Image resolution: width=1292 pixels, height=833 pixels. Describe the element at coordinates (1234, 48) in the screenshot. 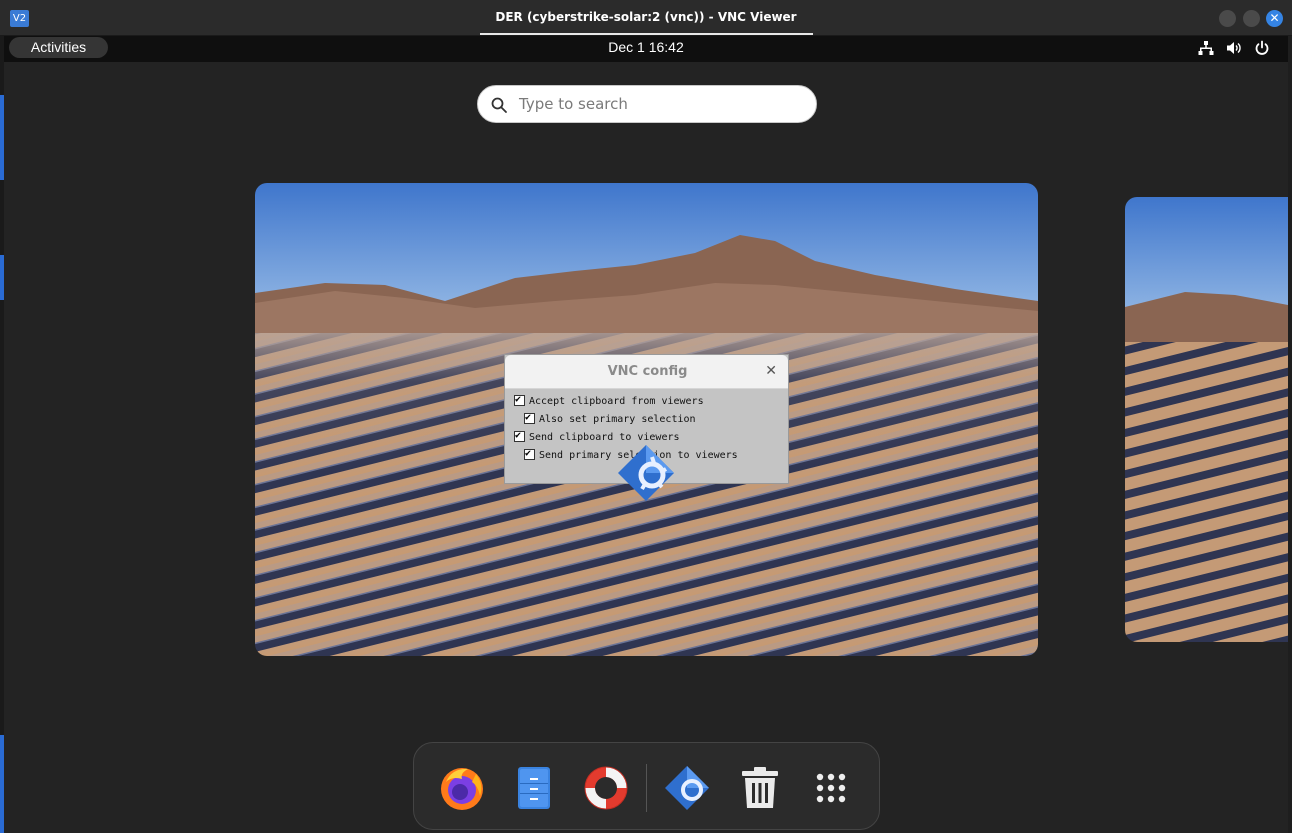

I see `volume-icon` at that location.